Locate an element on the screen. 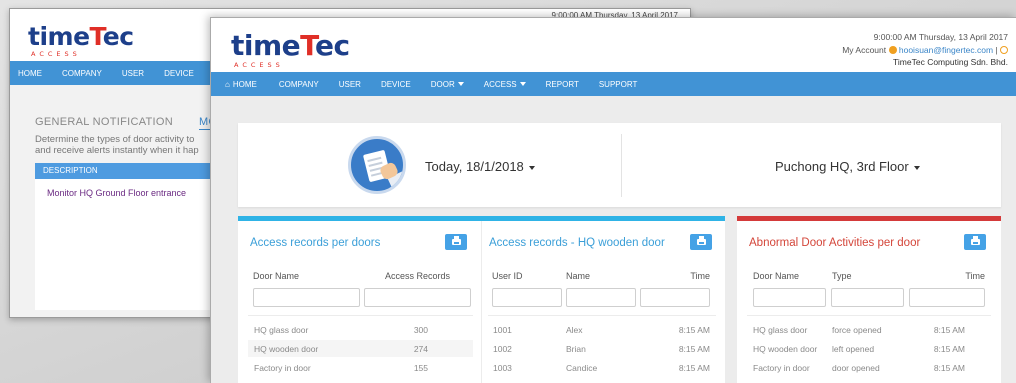 This screenshot has height=383, width=1016. back-nav-user: USER is located at coordinates (133, 73).